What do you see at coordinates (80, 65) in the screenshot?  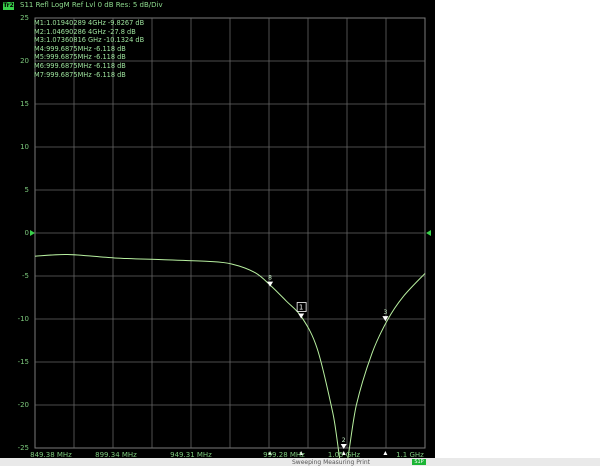 I see `marker-readout-line: M6:999.6875MHz -6.118 dB` at bounding box center [80, 65].